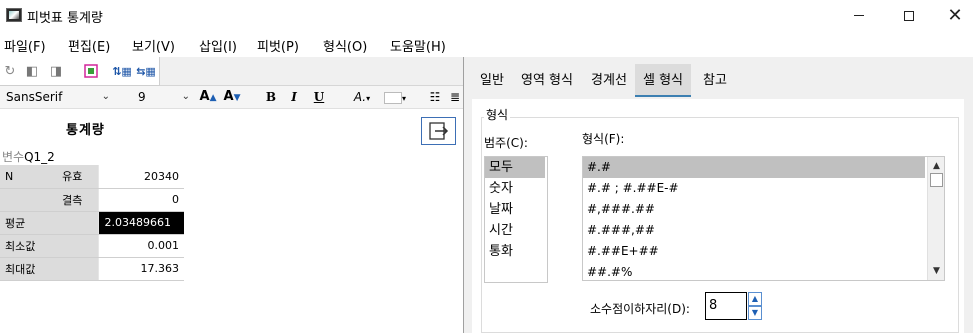 This screenshot has width=973, height=333. I want to click on row-subheader: 결측, so click(72, 200).